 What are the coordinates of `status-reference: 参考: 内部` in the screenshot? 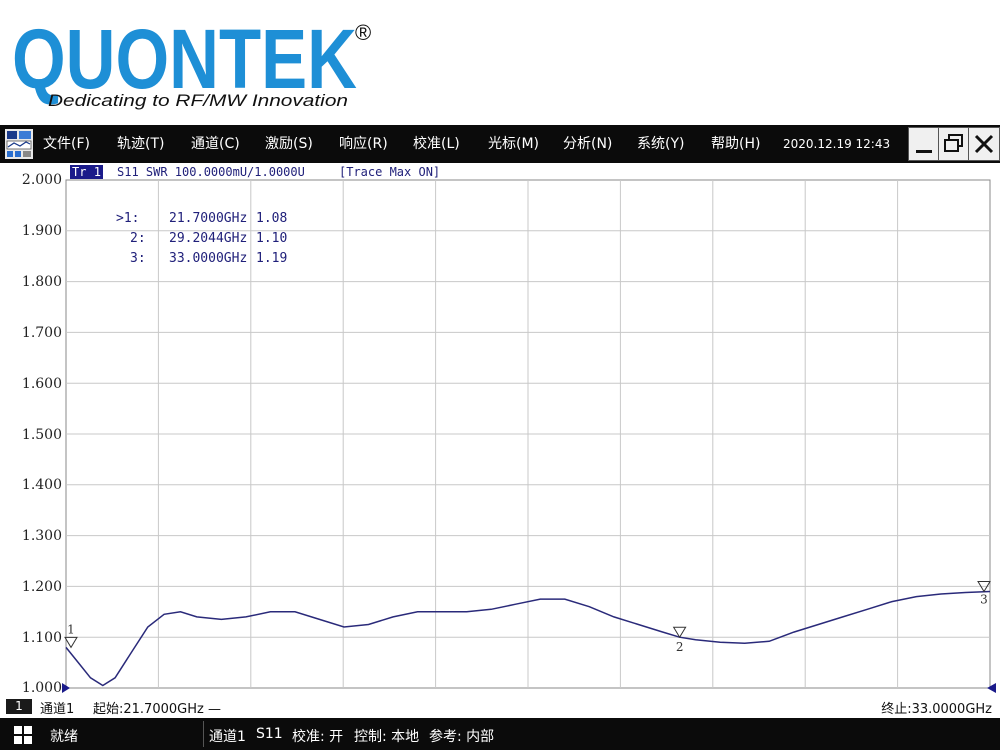 It's located at (462, 737).